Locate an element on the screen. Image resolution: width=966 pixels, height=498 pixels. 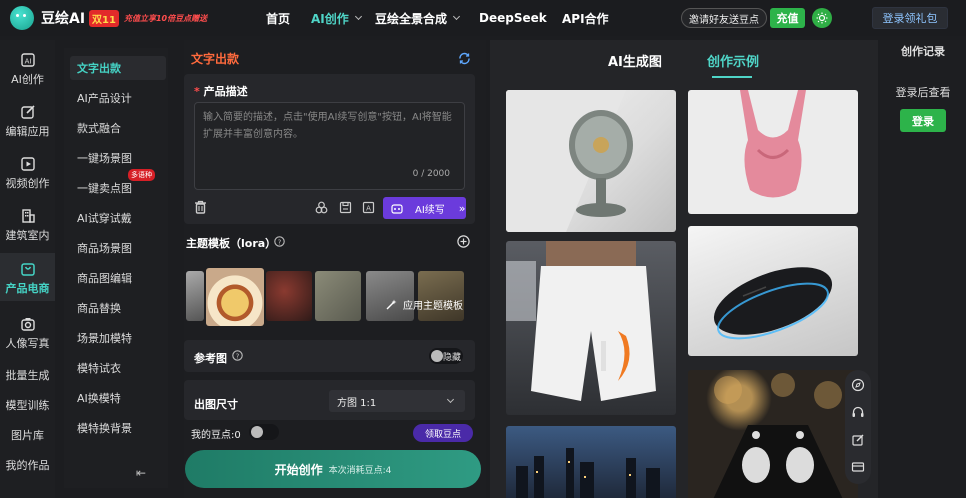
size-select: 方图 1:1 is located at coordinates (397, 401).